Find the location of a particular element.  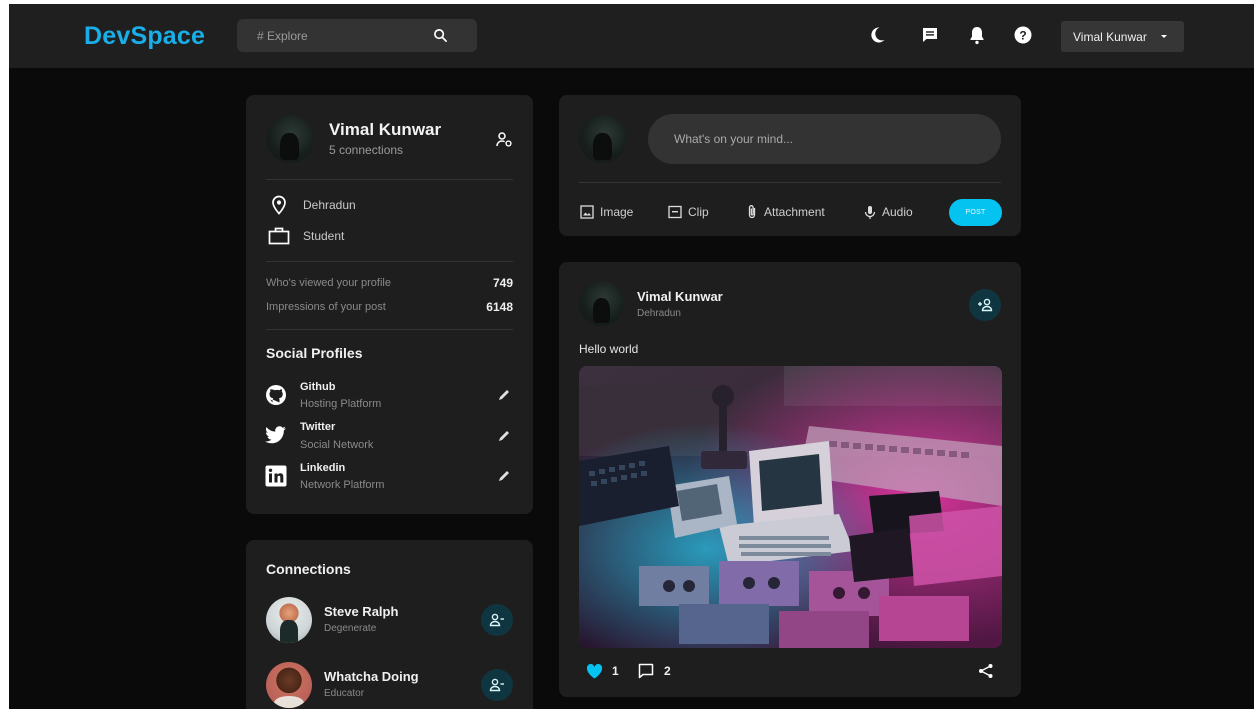

social-profiles-heading: Social Profiles is located at coordinates (314, 353).